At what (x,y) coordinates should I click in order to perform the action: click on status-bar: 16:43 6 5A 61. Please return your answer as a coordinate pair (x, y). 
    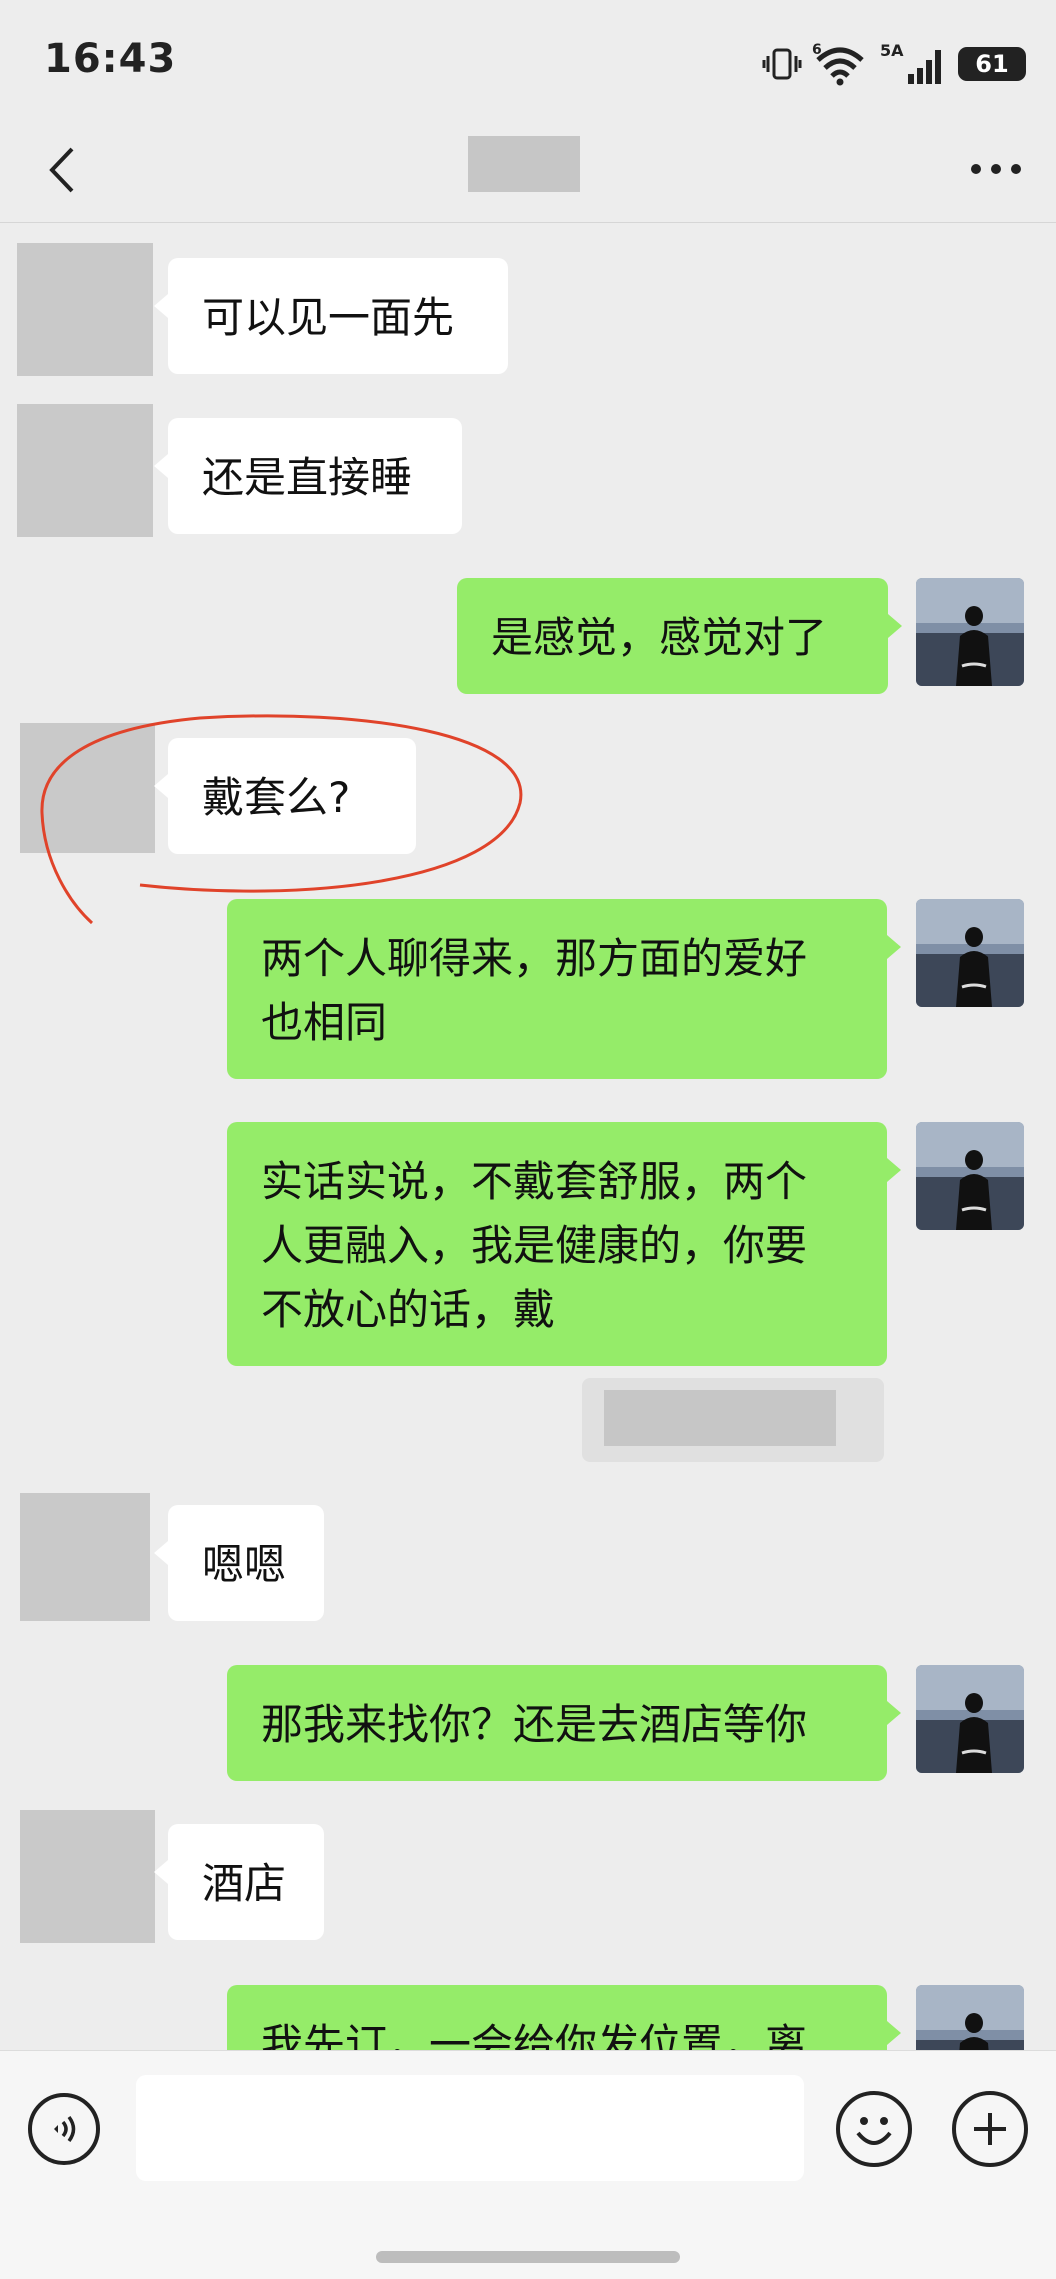
    Looking at the image, I should click on (528, 60).